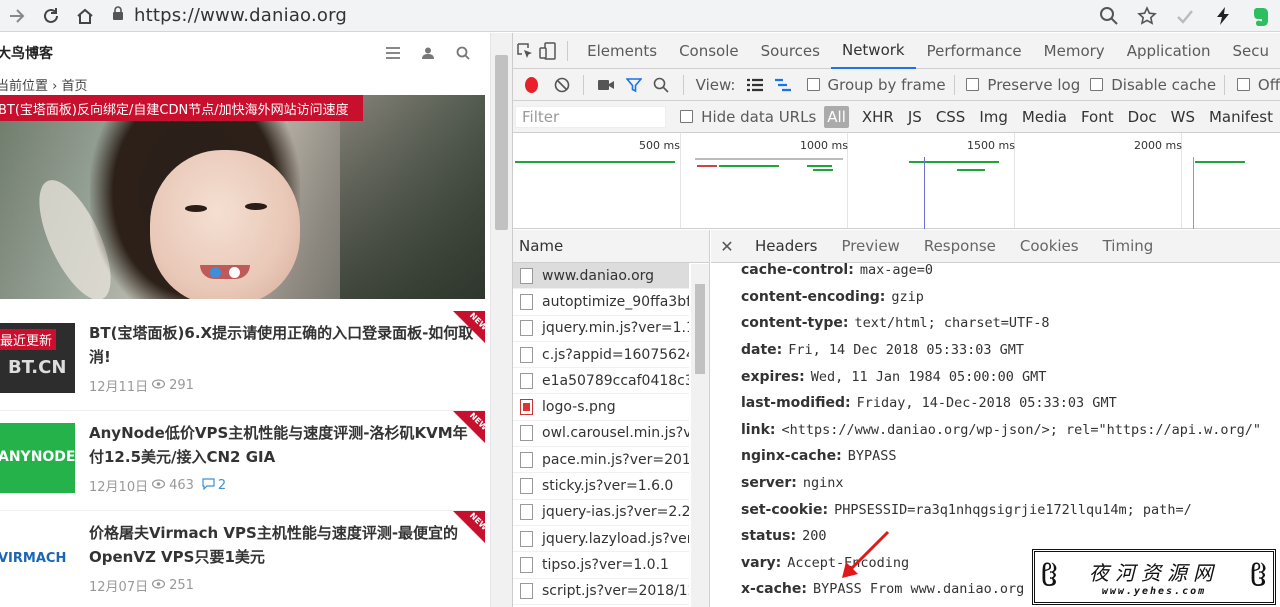 This screenshot has width=1280, height=607. I want to click on post-comments: 2, so click(214, 485).